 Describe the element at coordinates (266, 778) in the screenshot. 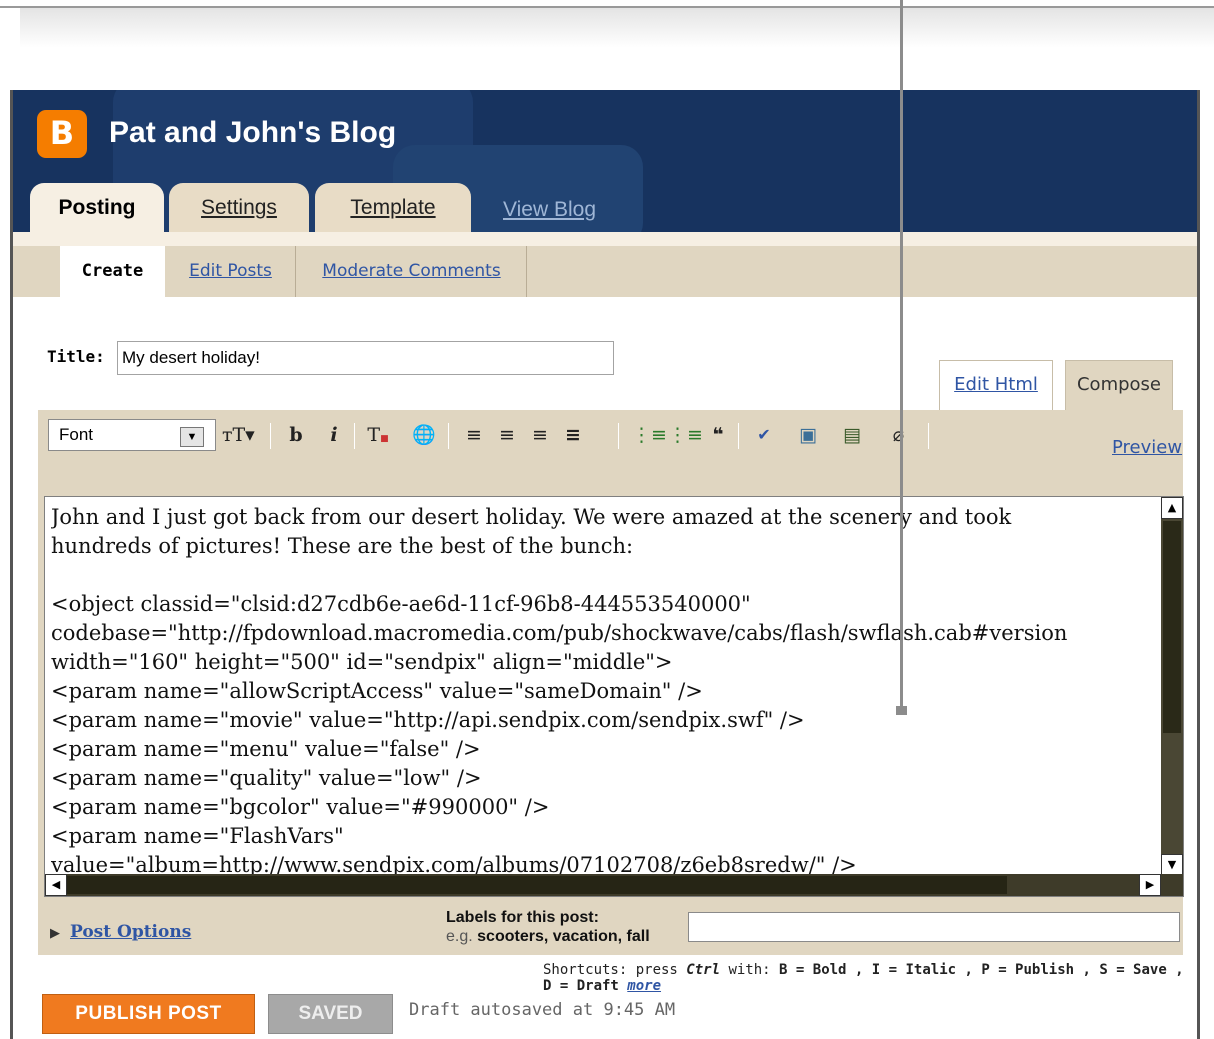

I see `post-body-line: <param name="quality" value="low" />` at that location.